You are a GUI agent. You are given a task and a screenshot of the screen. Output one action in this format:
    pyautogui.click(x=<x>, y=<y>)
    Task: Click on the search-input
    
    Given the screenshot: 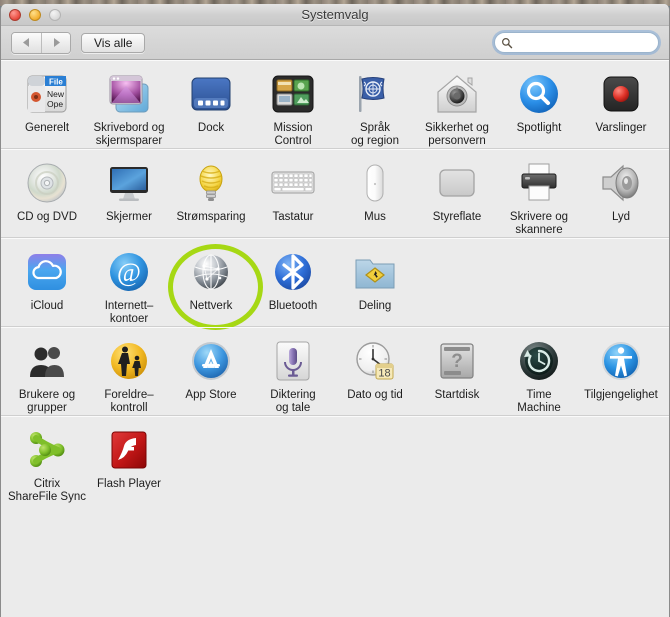 What is the action you would take?
    pyautogui.click(x=583, y=42)
    